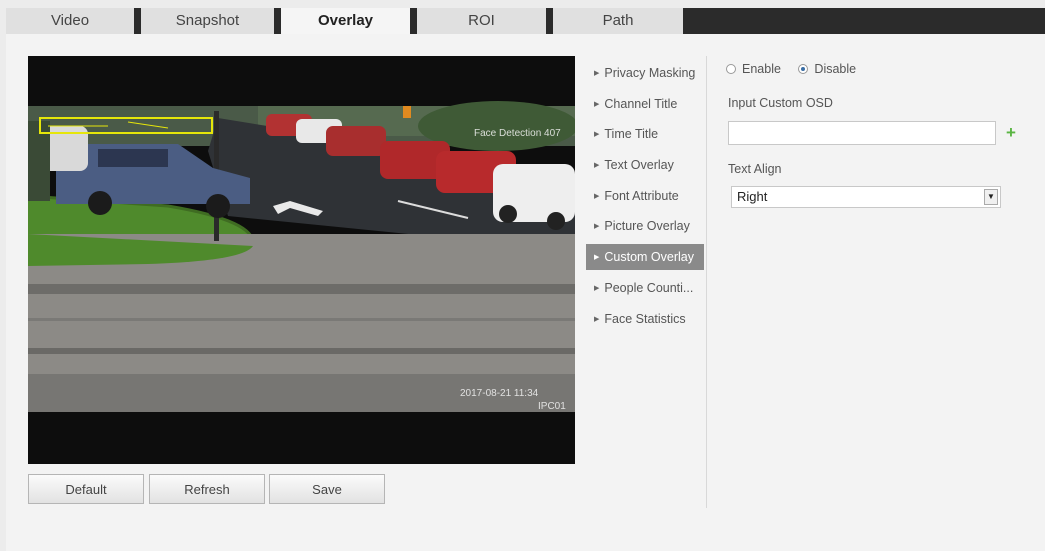 This screenshot has height=551, width=1045. I want to click on osd-time-title: 2017-08-21 11:34, so click(499, 393).